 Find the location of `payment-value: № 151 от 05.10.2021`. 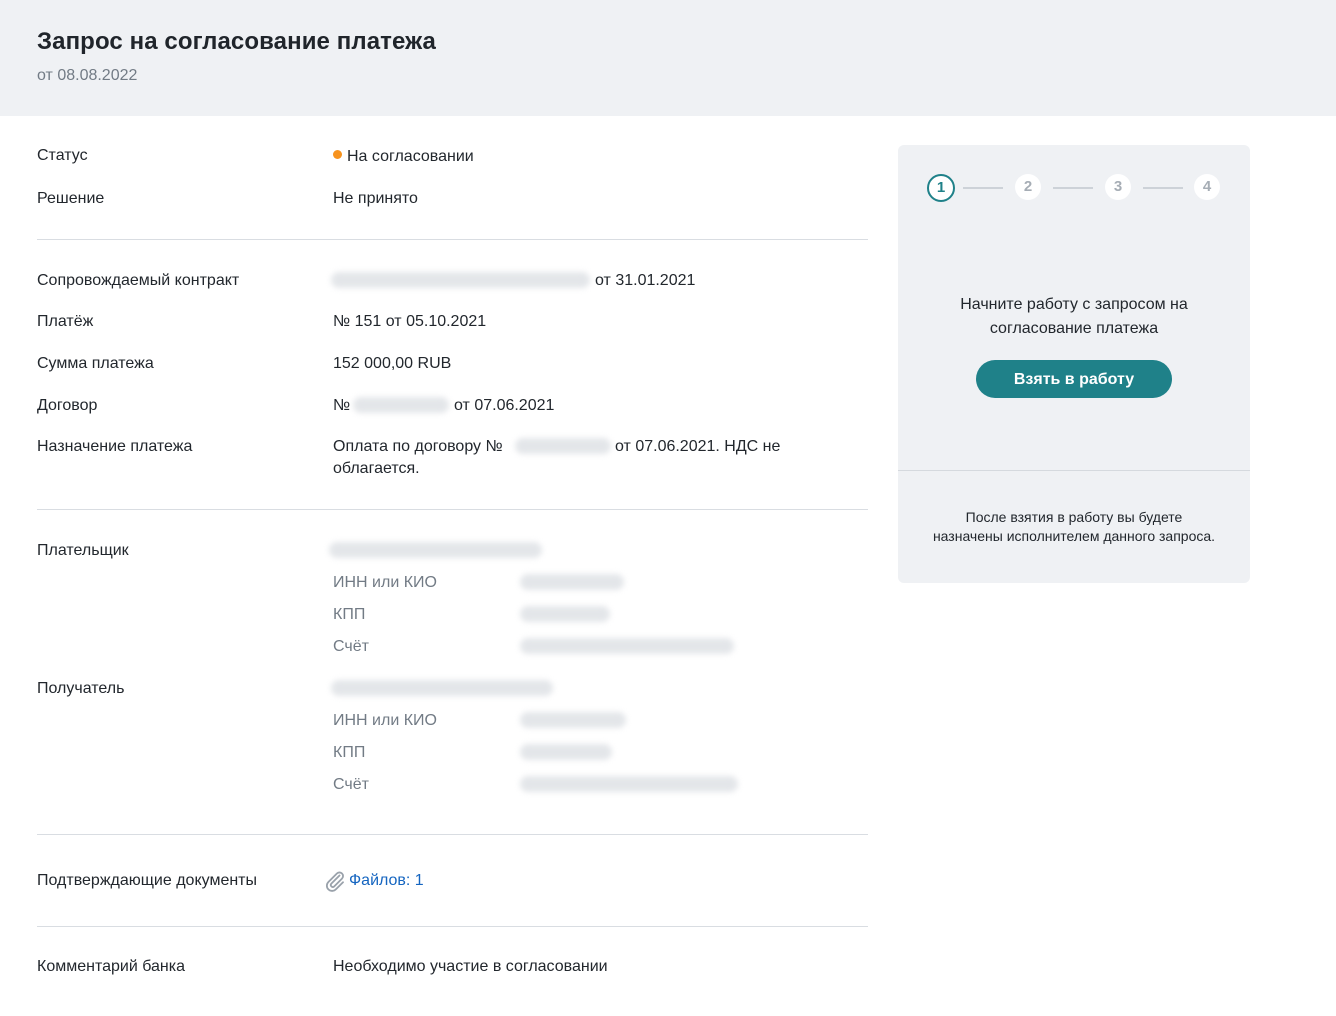

payment-value: № 151 от 05.10.2021 is located at coordinates (410, 321).